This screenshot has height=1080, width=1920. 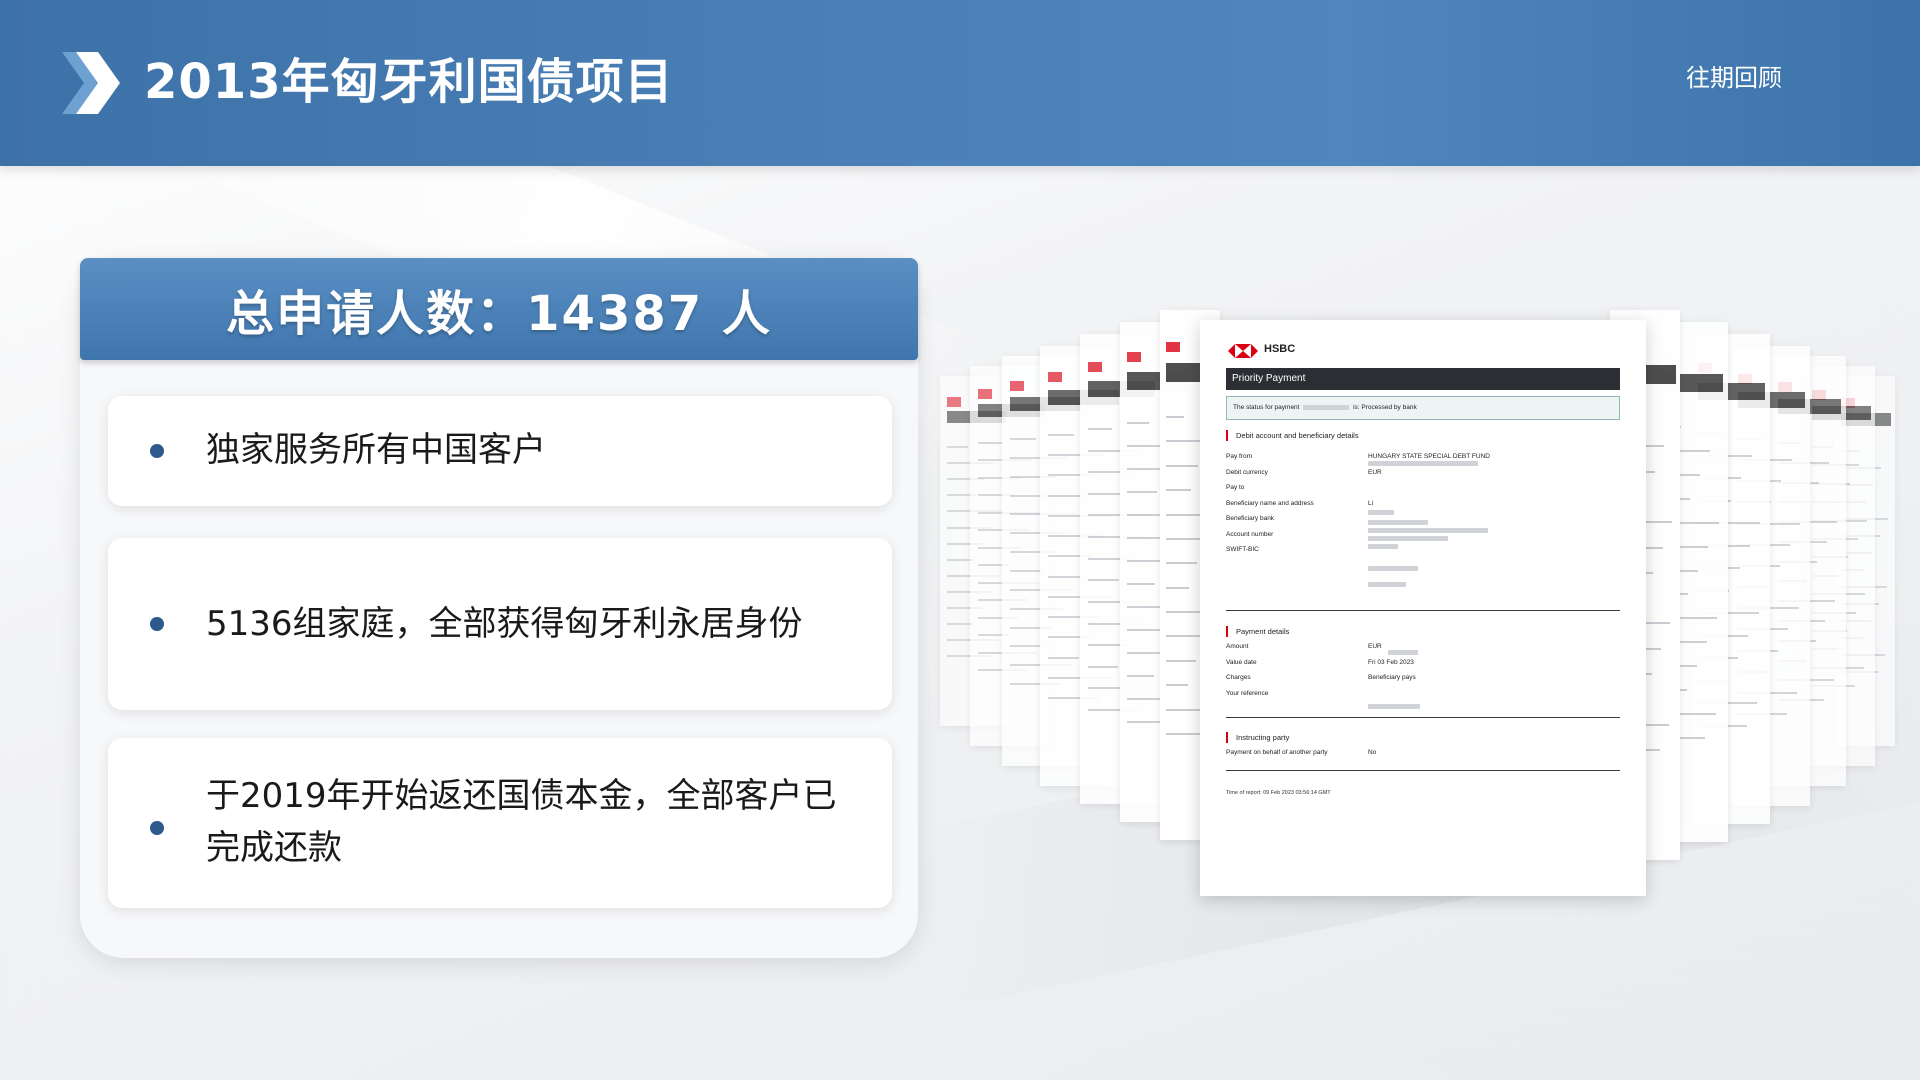 I want to click on doc-section-heading: Instructing party, so click(x=1257, y=737).